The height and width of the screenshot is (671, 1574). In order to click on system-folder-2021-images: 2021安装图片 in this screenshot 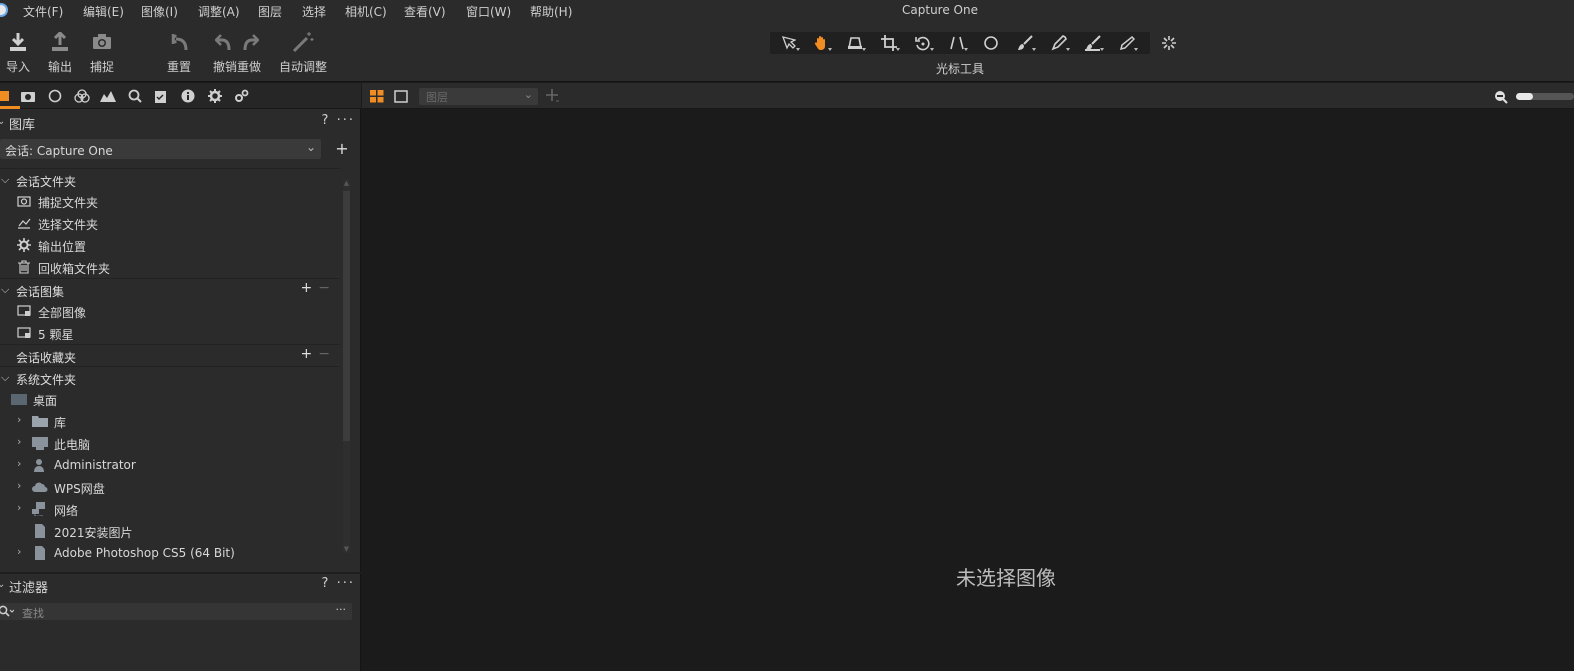, I will do `click(170, 531)`.